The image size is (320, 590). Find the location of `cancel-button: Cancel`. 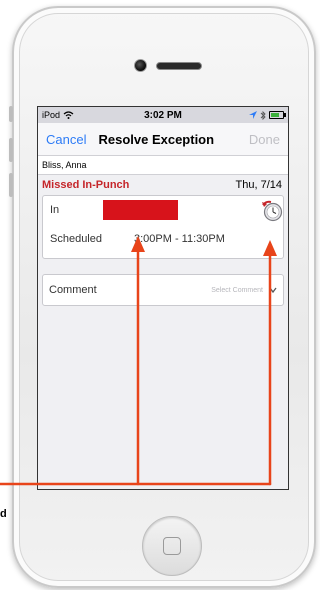

cancel-button: Cancel is located at coordinates (62, 139).